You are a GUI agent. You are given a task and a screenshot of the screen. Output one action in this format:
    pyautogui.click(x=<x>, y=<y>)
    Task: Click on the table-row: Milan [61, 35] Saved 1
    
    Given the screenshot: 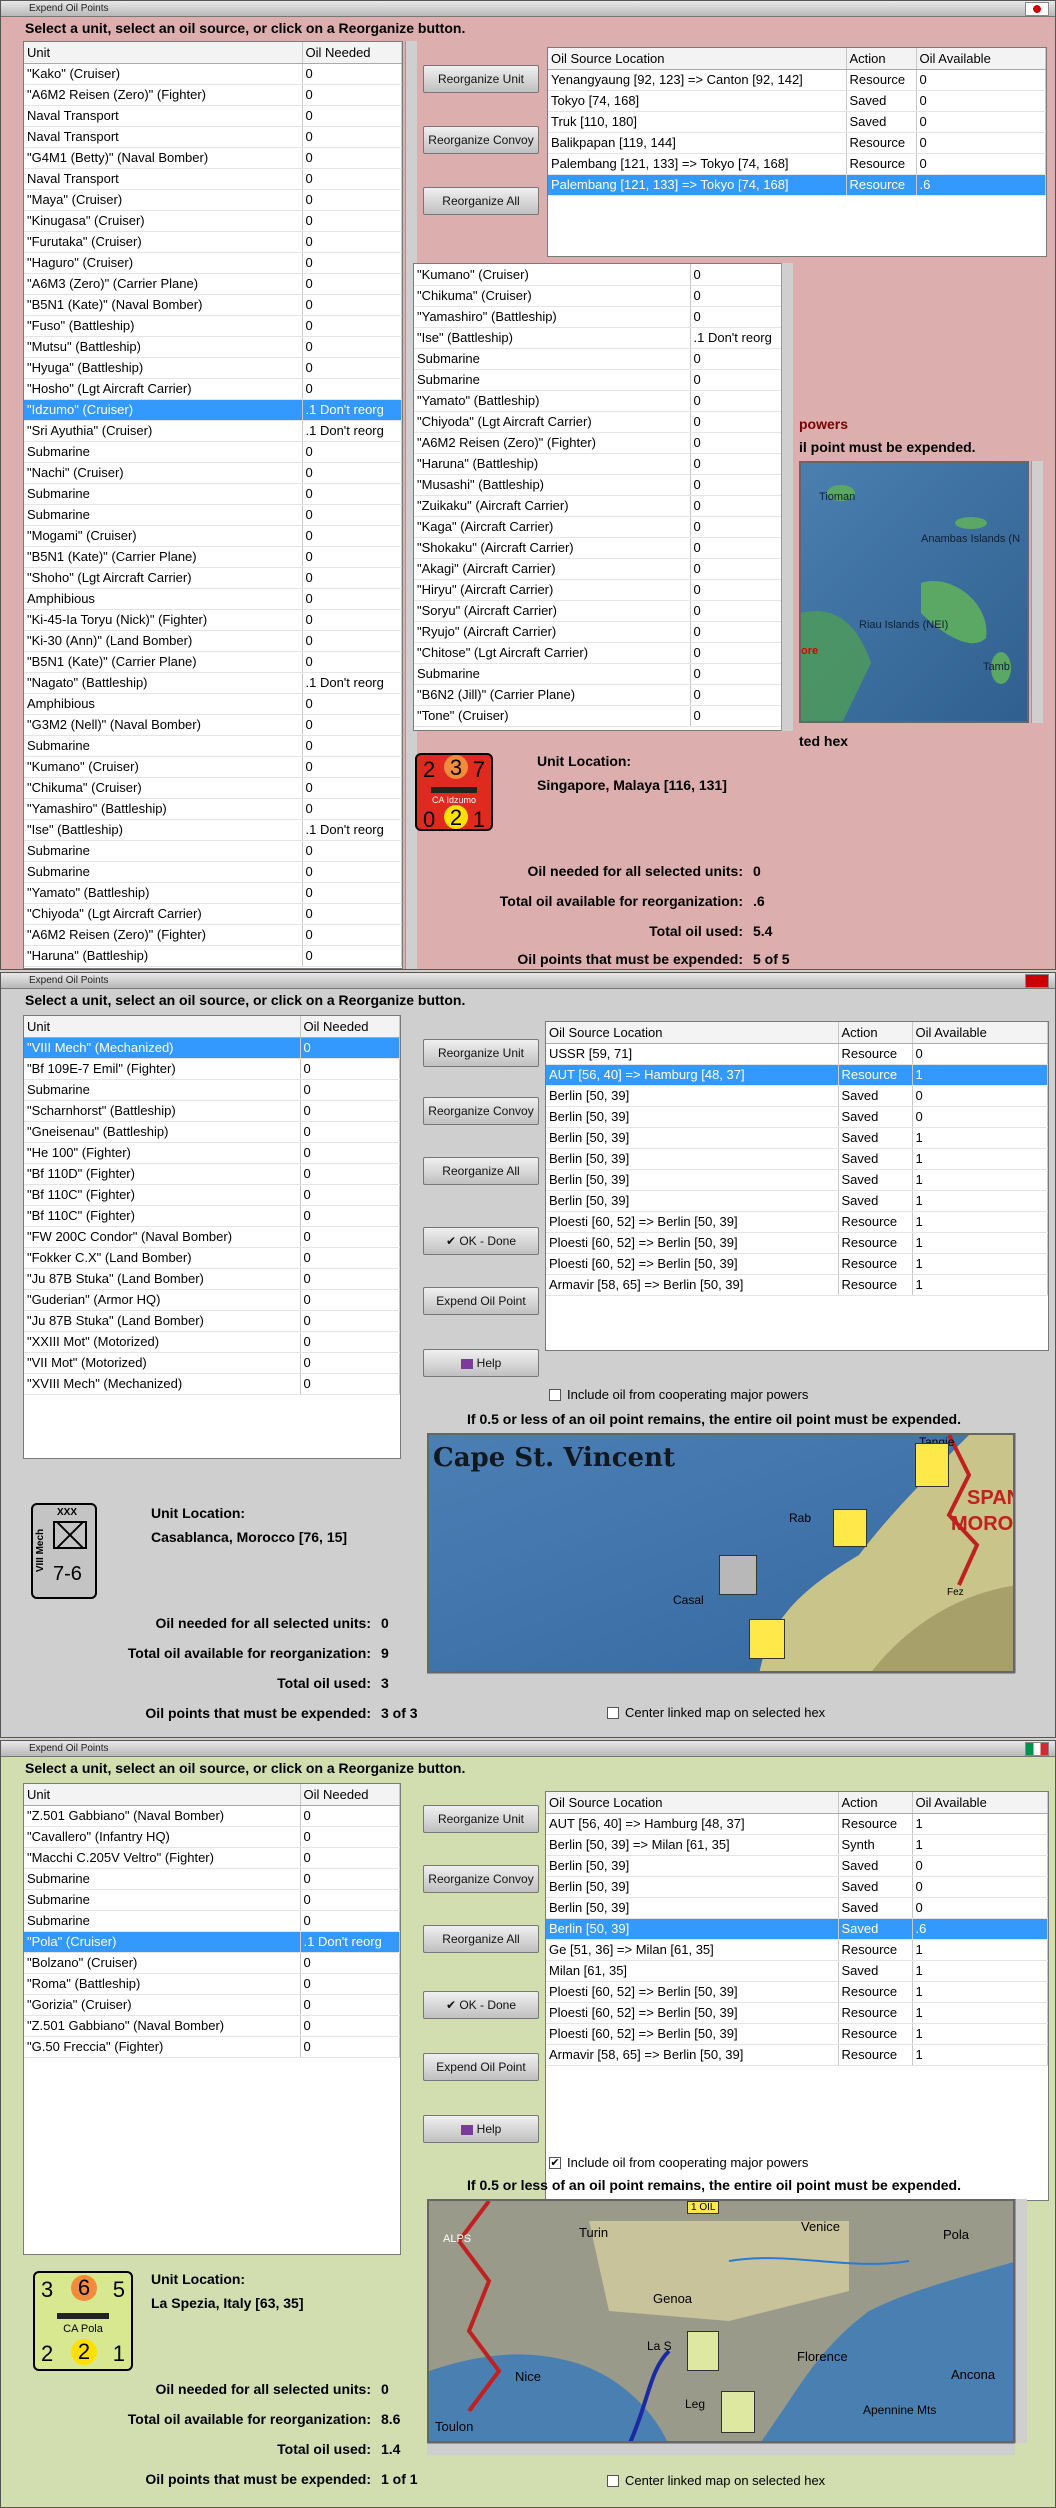 What is the action you would take?
    pyautogui.click(x=797, y=1971)
    